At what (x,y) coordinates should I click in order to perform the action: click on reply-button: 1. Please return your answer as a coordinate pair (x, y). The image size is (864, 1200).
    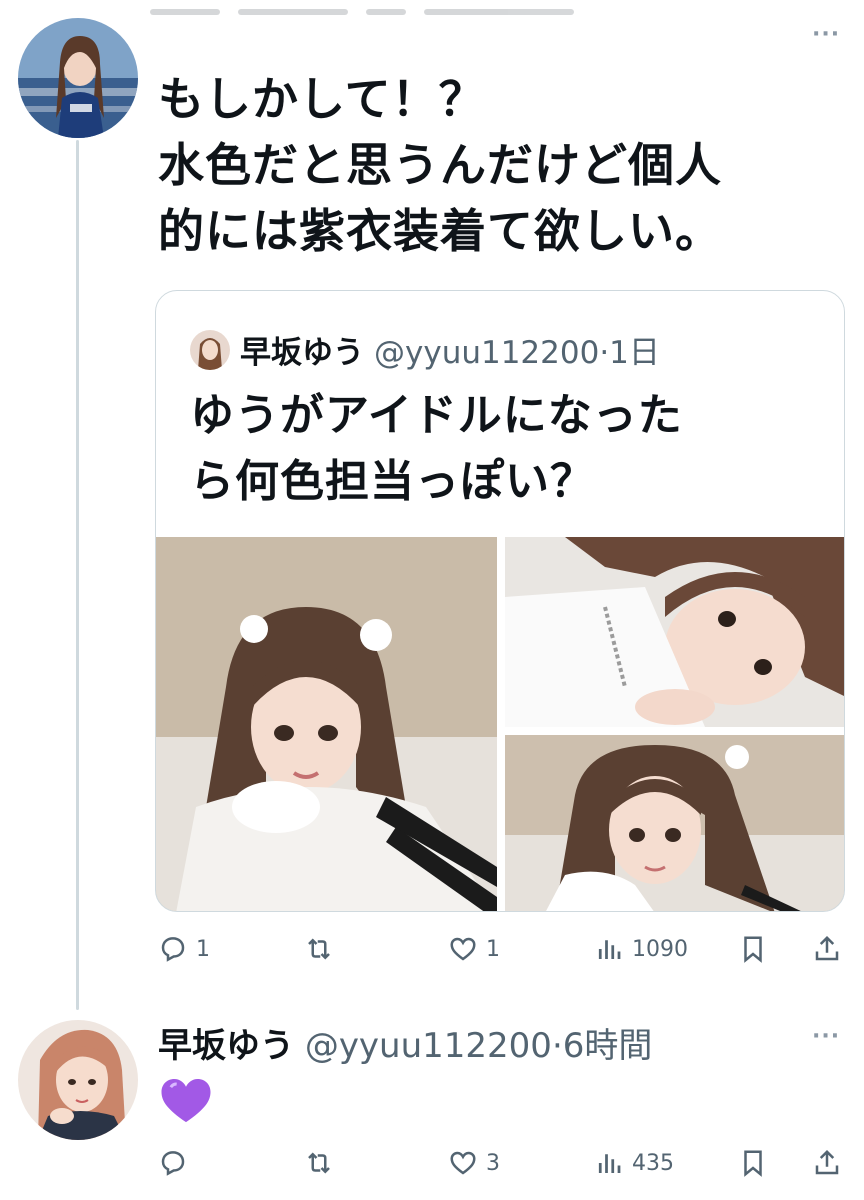
    Looking at the image, I should click on (184, 949).